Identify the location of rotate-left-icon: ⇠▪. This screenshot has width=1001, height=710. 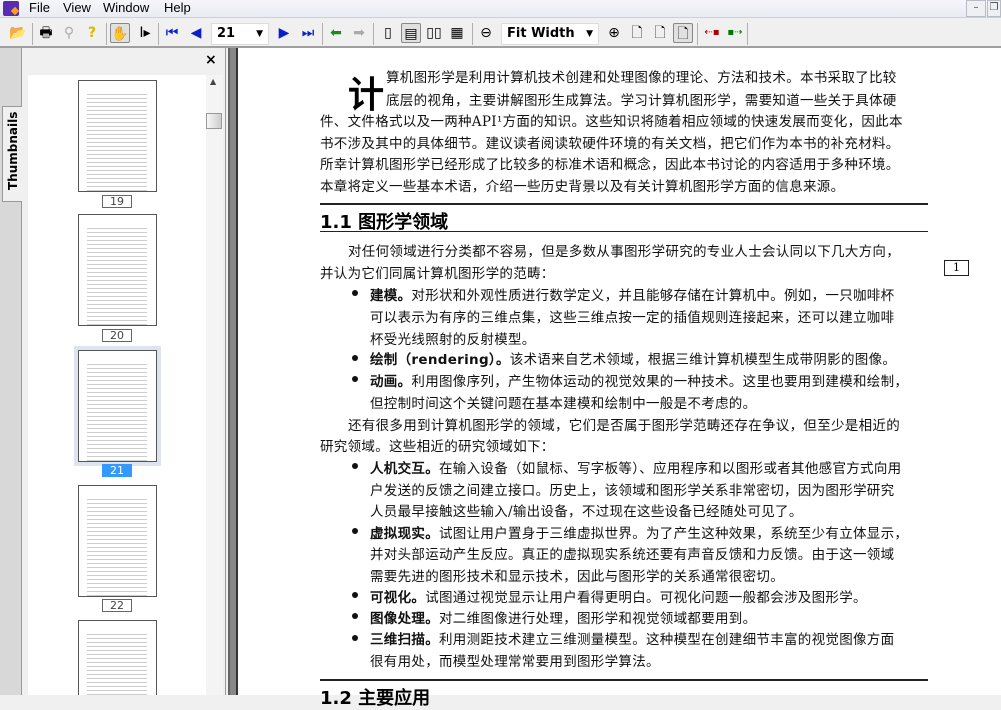
(712, 33).